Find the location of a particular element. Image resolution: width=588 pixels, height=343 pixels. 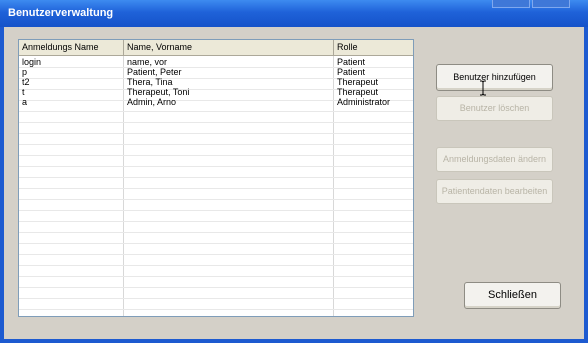

title-bar: Benutzerverwaltung is located at coordinates (294, 13).